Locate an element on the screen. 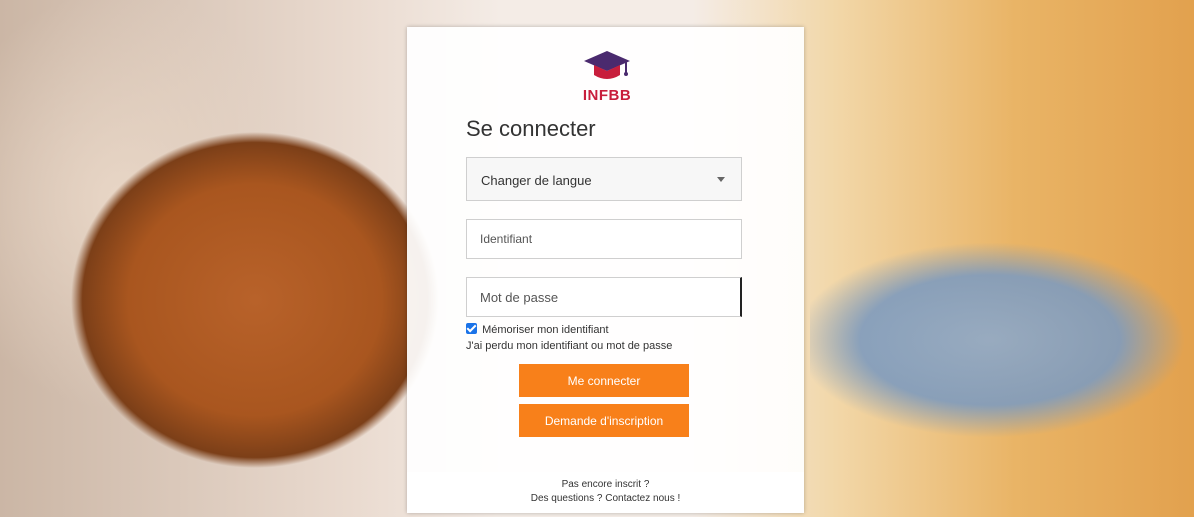 The image size is (1194, 517). remember-checkbox is located at coordinates (471, 328).